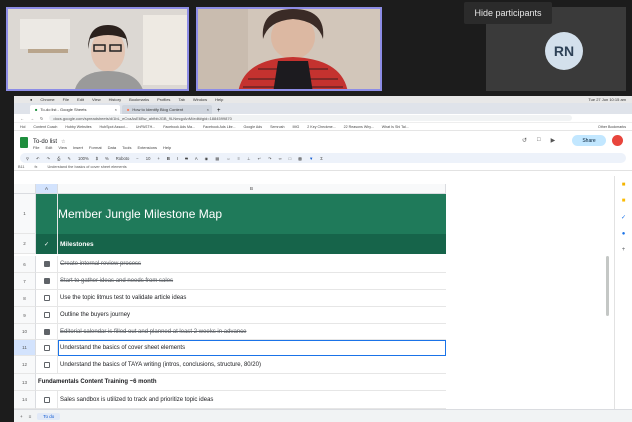 The height and width of the screenshot is (422, 632). Describe the element at coordinates (300, 158) in the screenshot. I see `chart-icon: ▩` at that location.